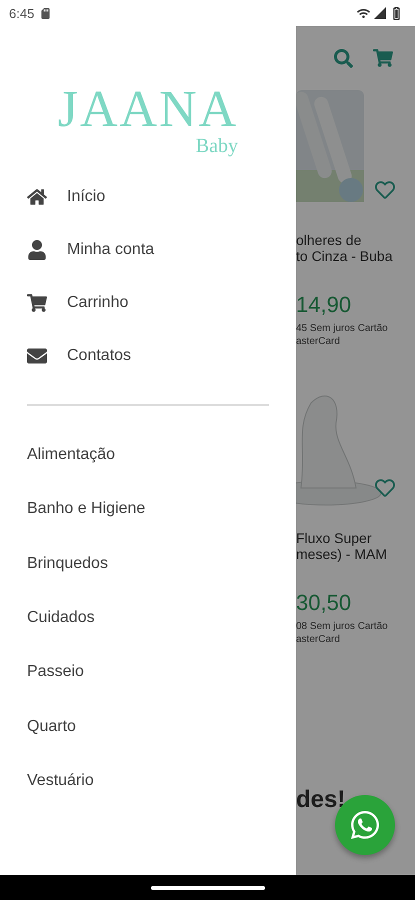  What do you see at coordinates (148, 618) in the screenshot?
I see `category-item: Cuidados` at bounding box center [148, 618].